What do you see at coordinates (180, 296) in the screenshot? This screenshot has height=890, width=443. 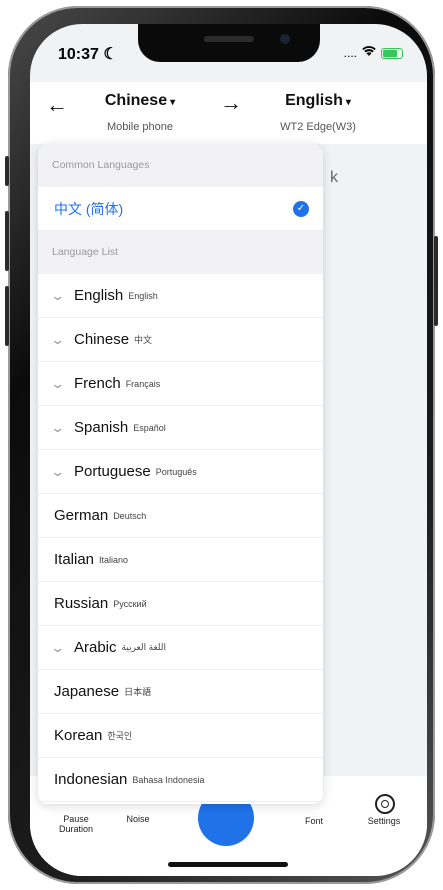 I see `language-item-english: ⌄ English English` at bounding box center [180, 296].